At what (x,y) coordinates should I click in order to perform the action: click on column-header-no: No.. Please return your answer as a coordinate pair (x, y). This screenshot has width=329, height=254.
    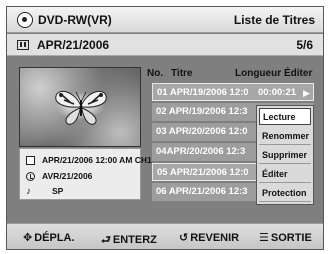
    Looking at the image, I should click on (155, 73).